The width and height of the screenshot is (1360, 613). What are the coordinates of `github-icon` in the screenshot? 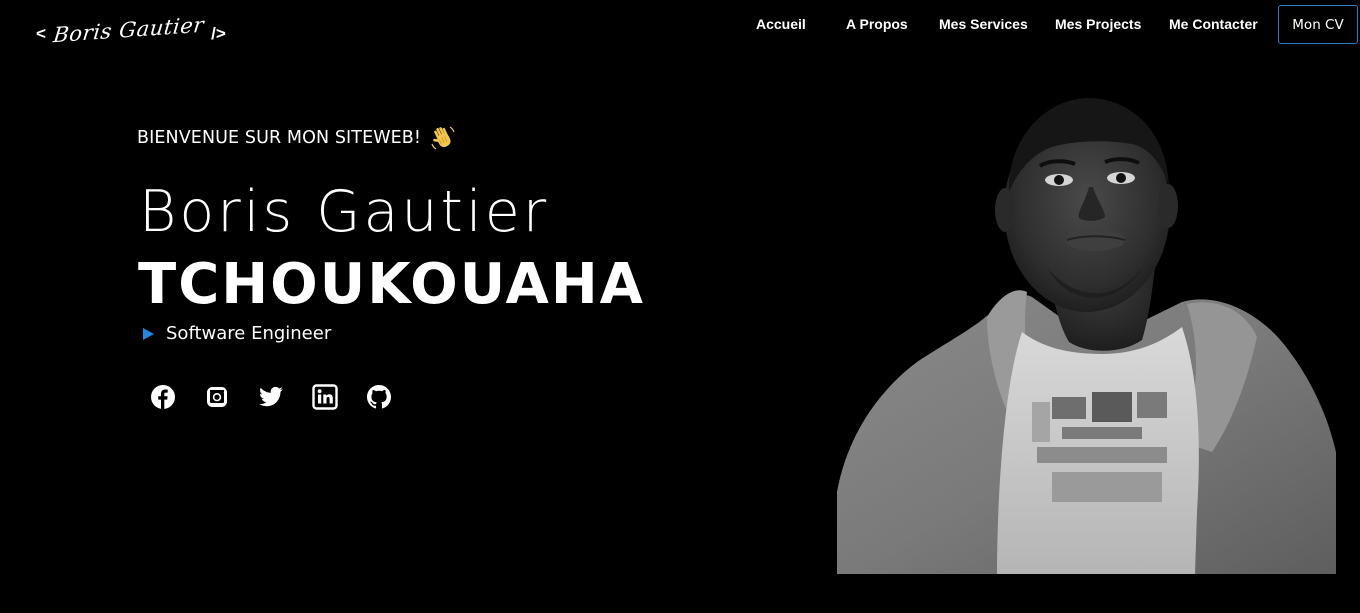 It's located at (379, 397).